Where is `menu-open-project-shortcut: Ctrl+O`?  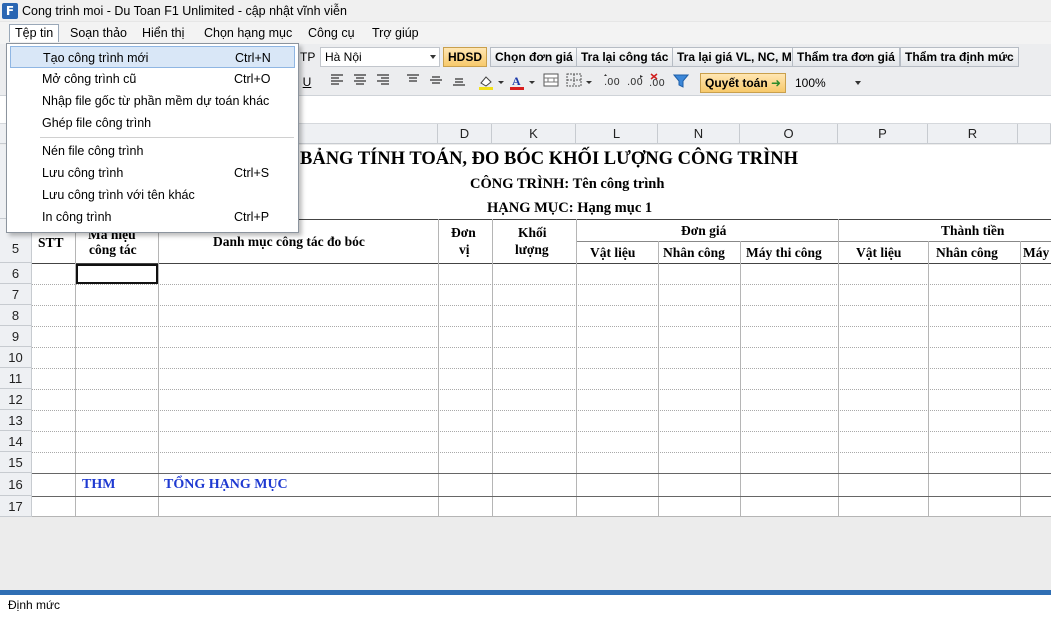 menu-open-project-shortcut: Ctrl+O is located at coordinates (252, 79).